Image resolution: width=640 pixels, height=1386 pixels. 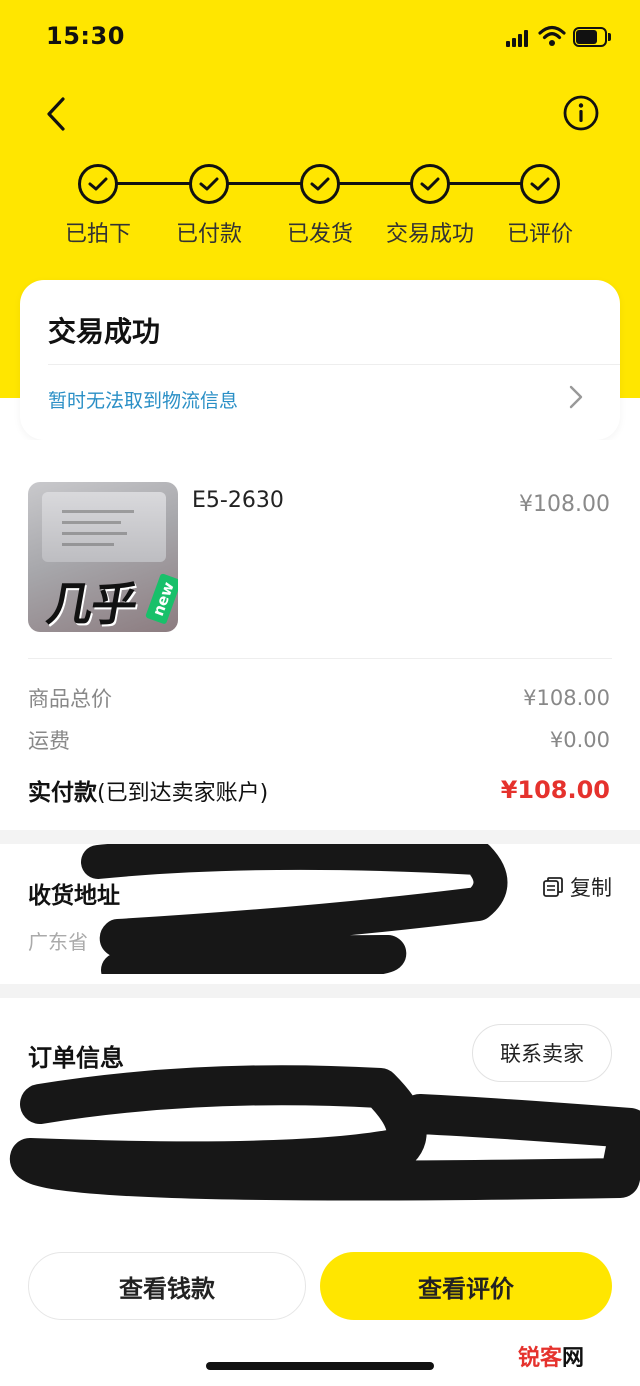 What do you see at coordinates (429, 234) in the screenshot?
I see `step-label: 交易成功` at bounding box center [429, 234].